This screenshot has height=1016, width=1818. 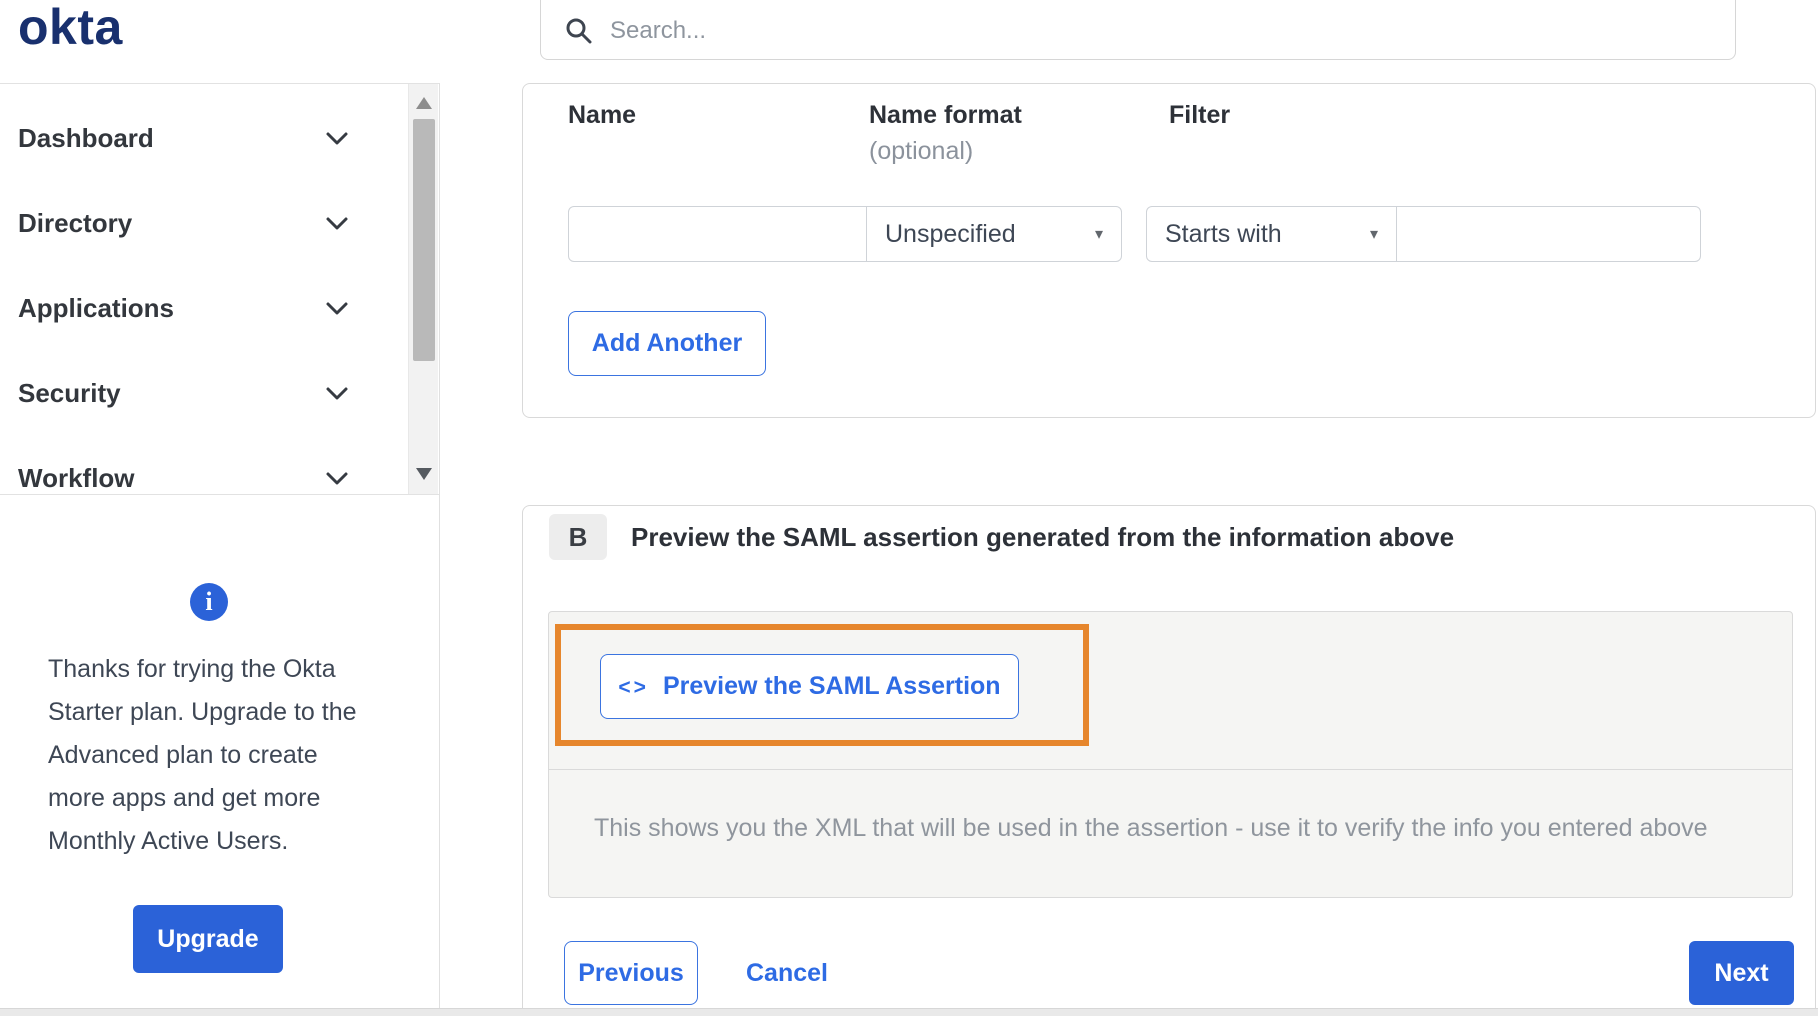 I want to click on code-brackets-icon: <>, so click(x=633, y=687).